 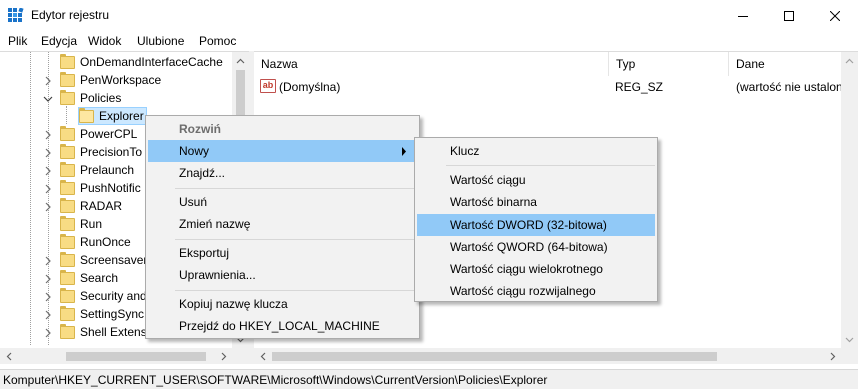 I want to click on menu-item-label: Kopiuj nazwę klucza, so click(x=233, y=304).